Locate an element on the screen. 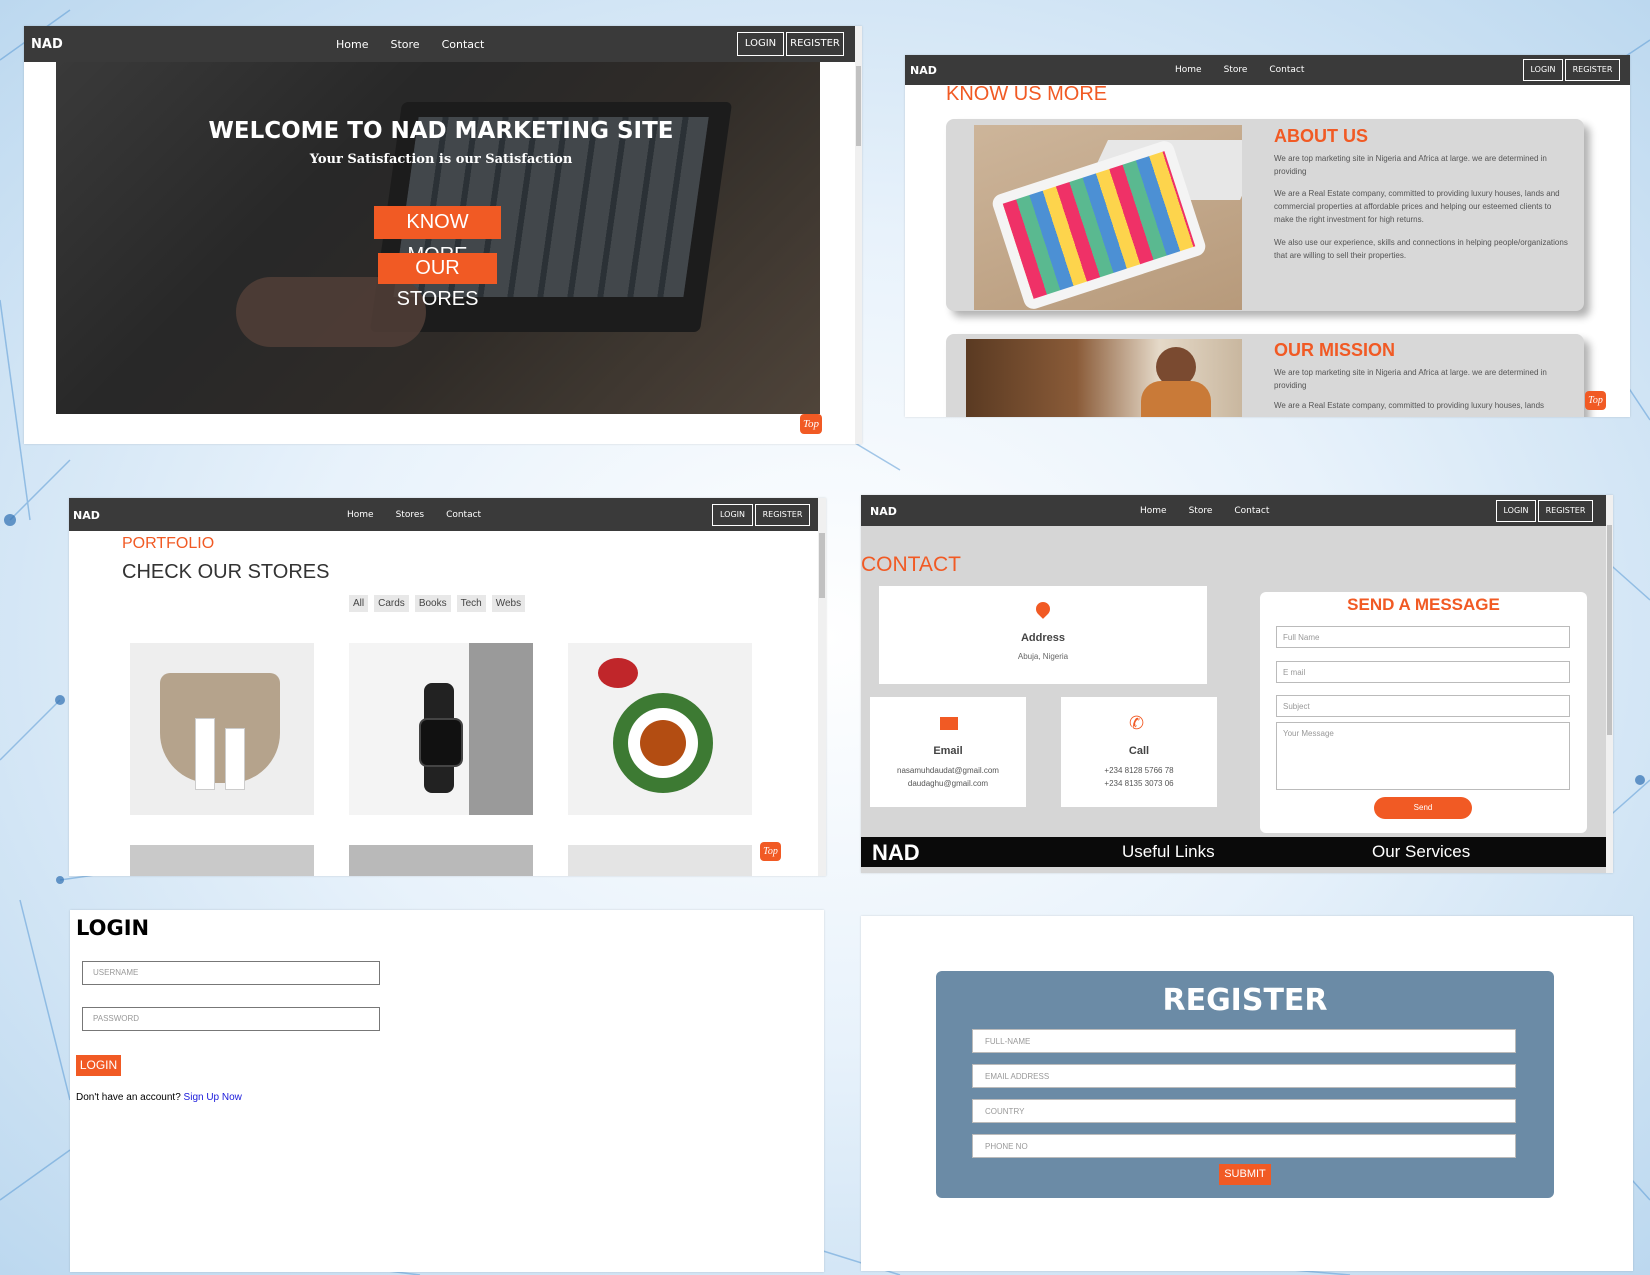 This screenshot has height=1275, width=1650. email-value-2: daudaghu@gmail.com is located at coordinates (948, 783).